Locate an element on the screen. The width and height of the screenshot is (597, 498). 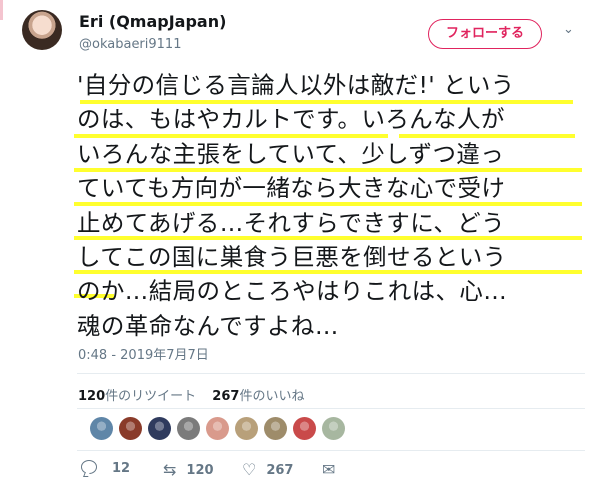
like-stat: 267件のいいね is located at coordinates (258, 396).